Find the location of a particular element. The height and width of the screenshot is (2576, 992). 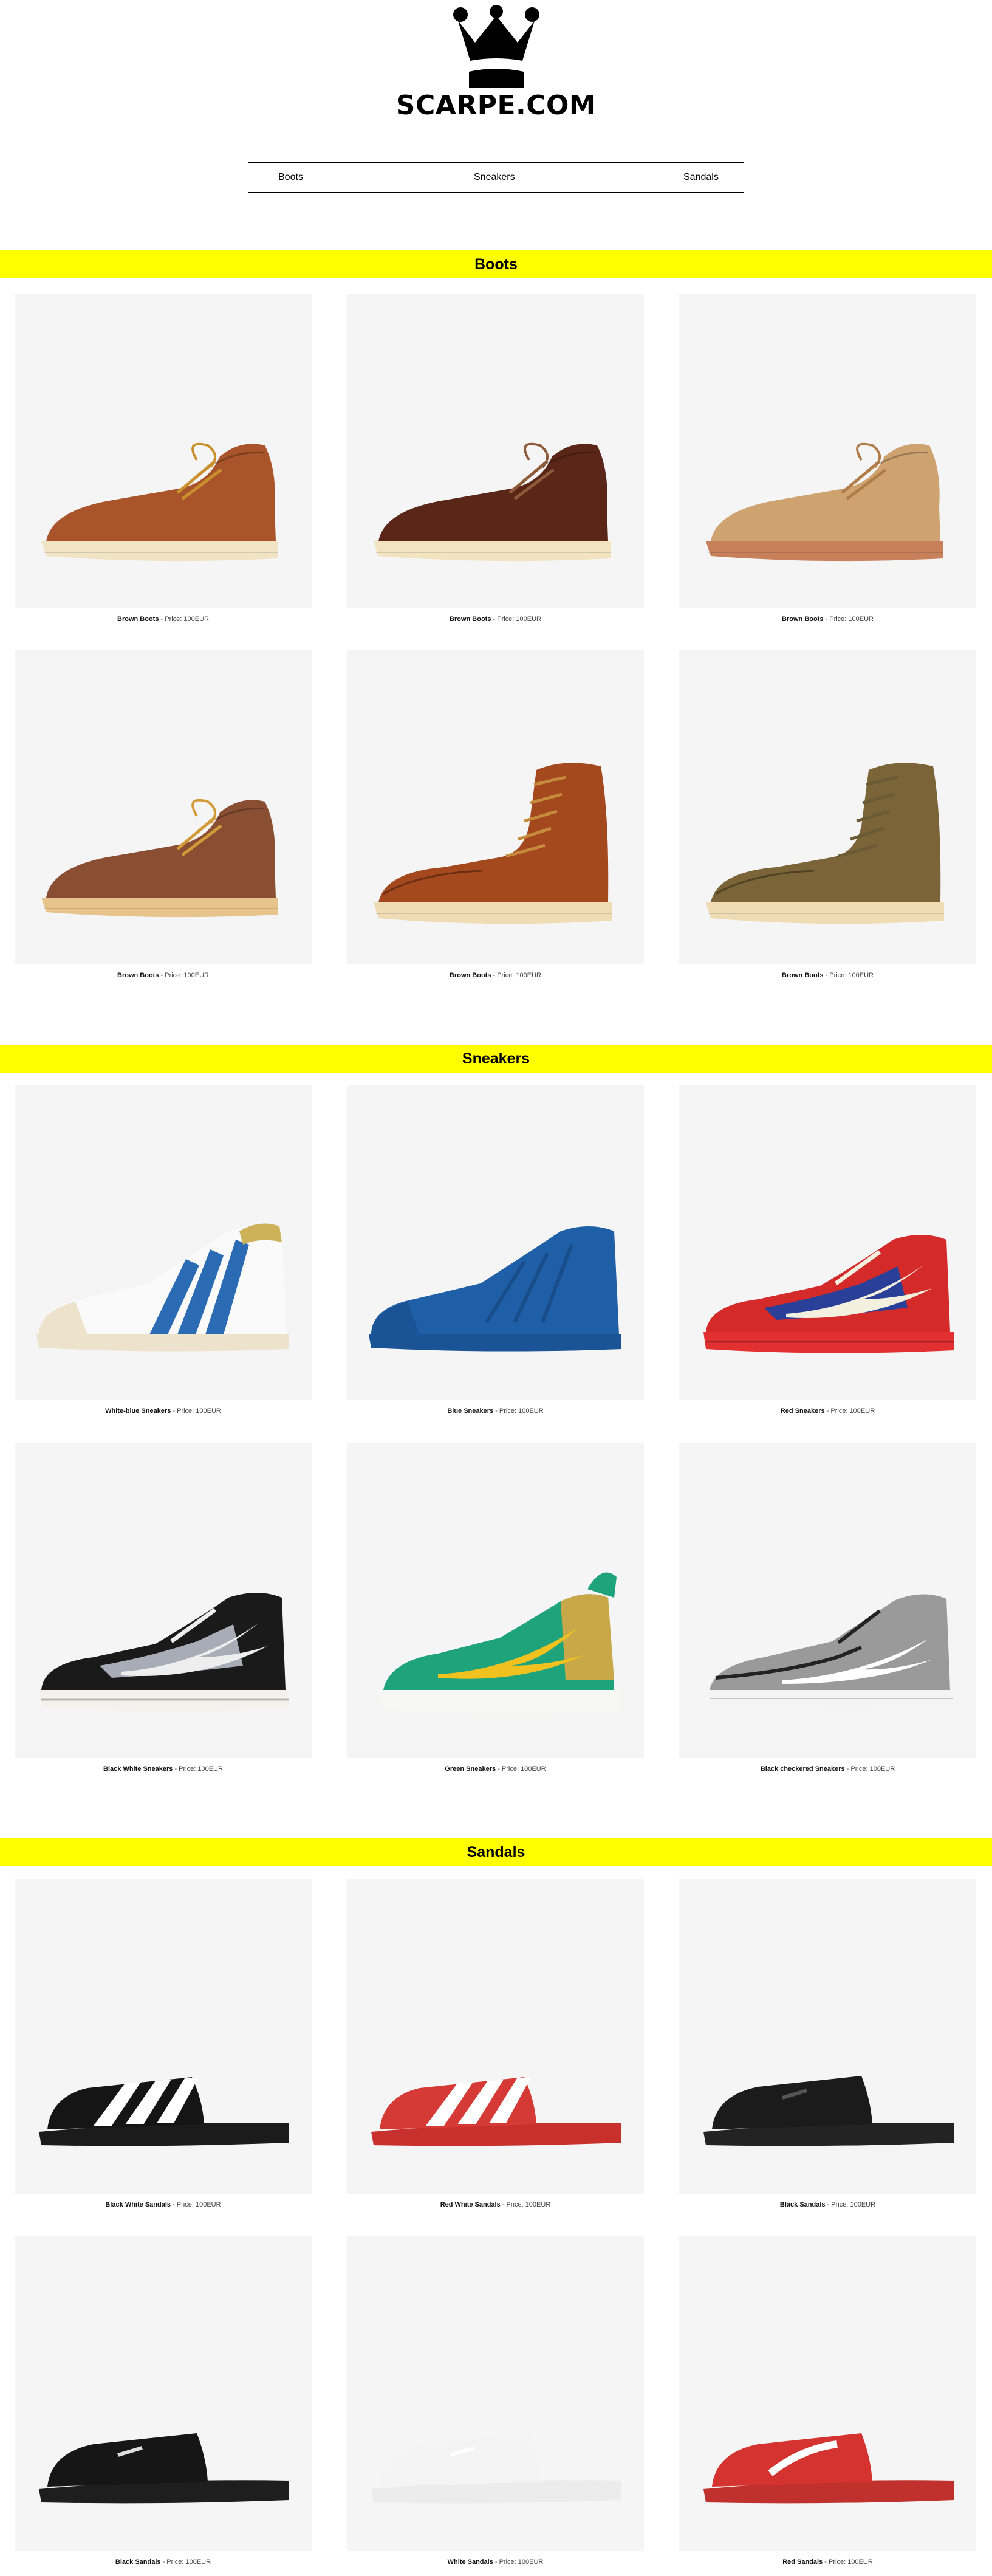

nav-link-sneakers: Sneakers is located at coordinates (494, 177).